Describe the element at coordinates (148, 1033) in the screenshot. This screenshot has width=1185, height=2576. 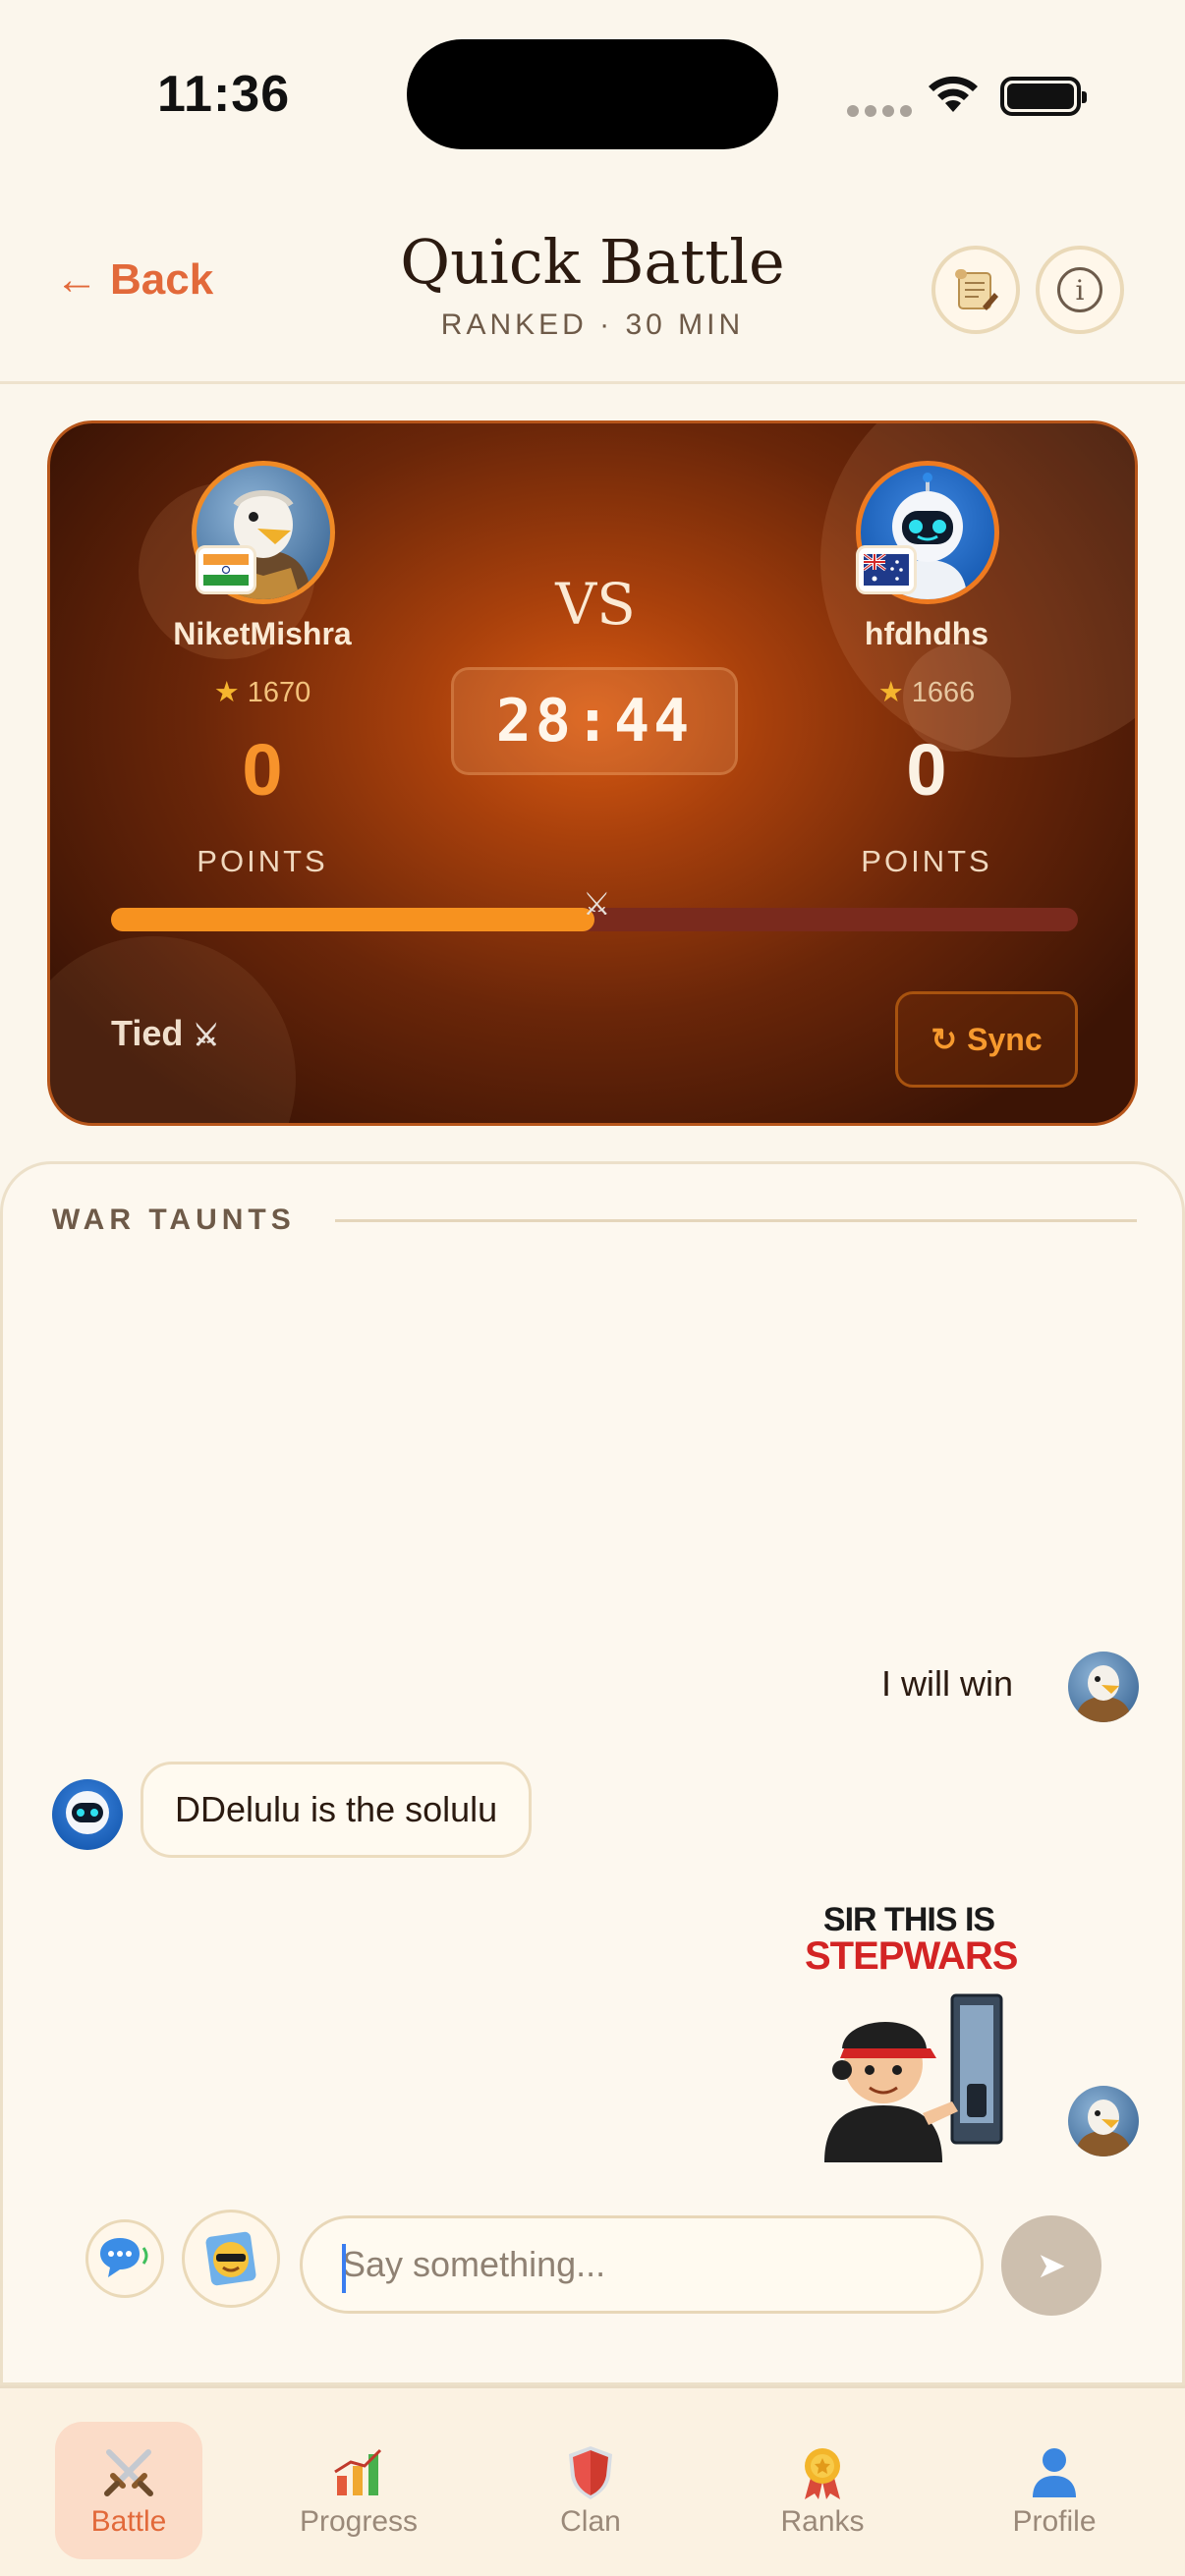
I see `battle-status-label: Tied` at that location.